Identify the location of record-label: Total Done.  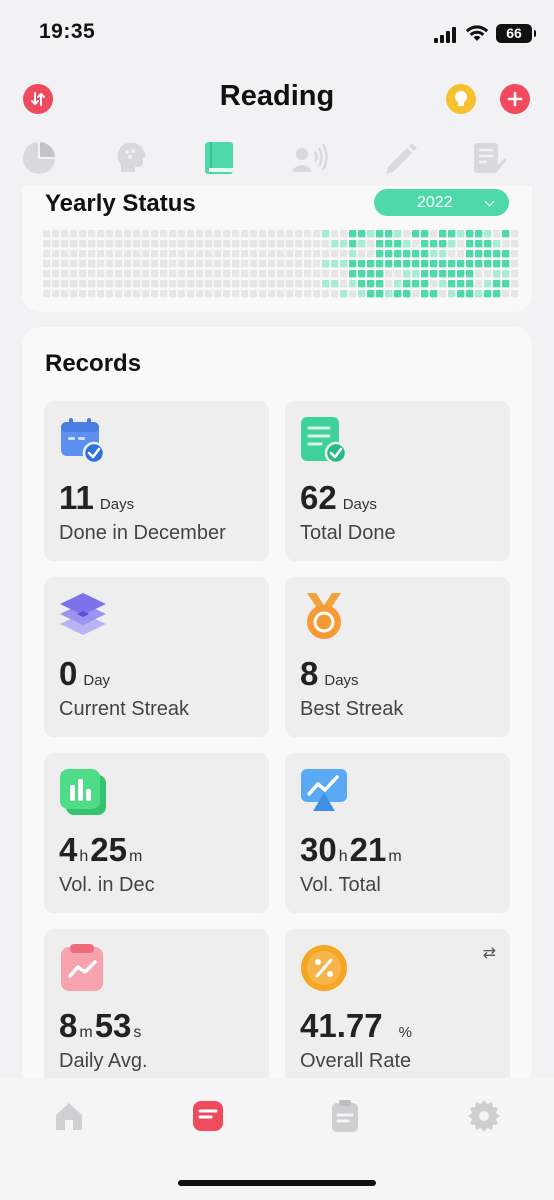
(348, 533).